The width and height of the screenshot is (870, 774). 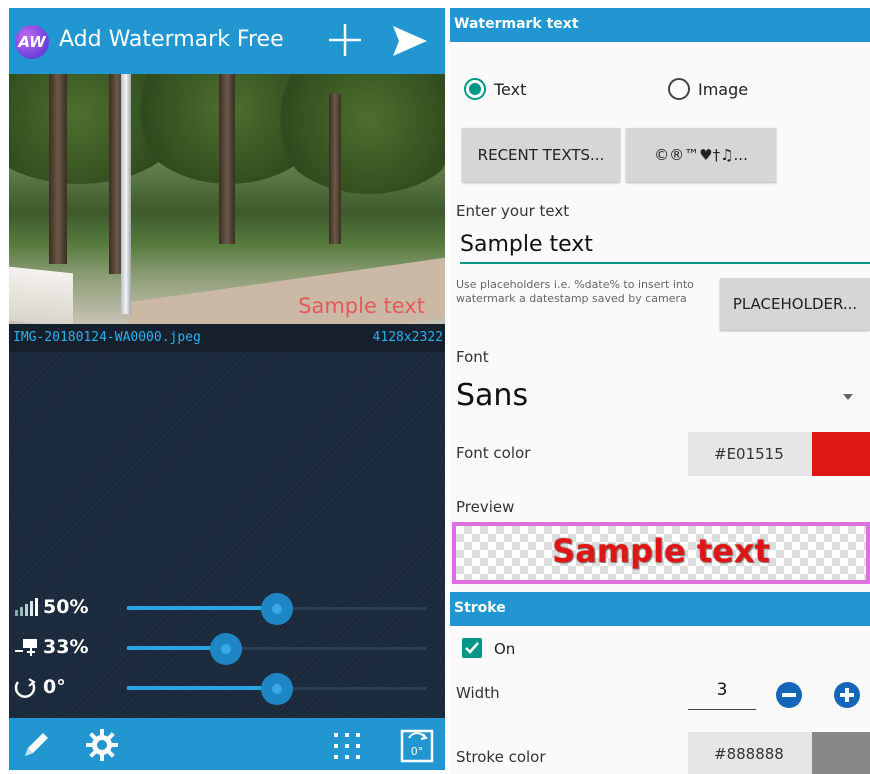 I want to click on rotation-slider-row: 0°, so click(x=227, y=688).